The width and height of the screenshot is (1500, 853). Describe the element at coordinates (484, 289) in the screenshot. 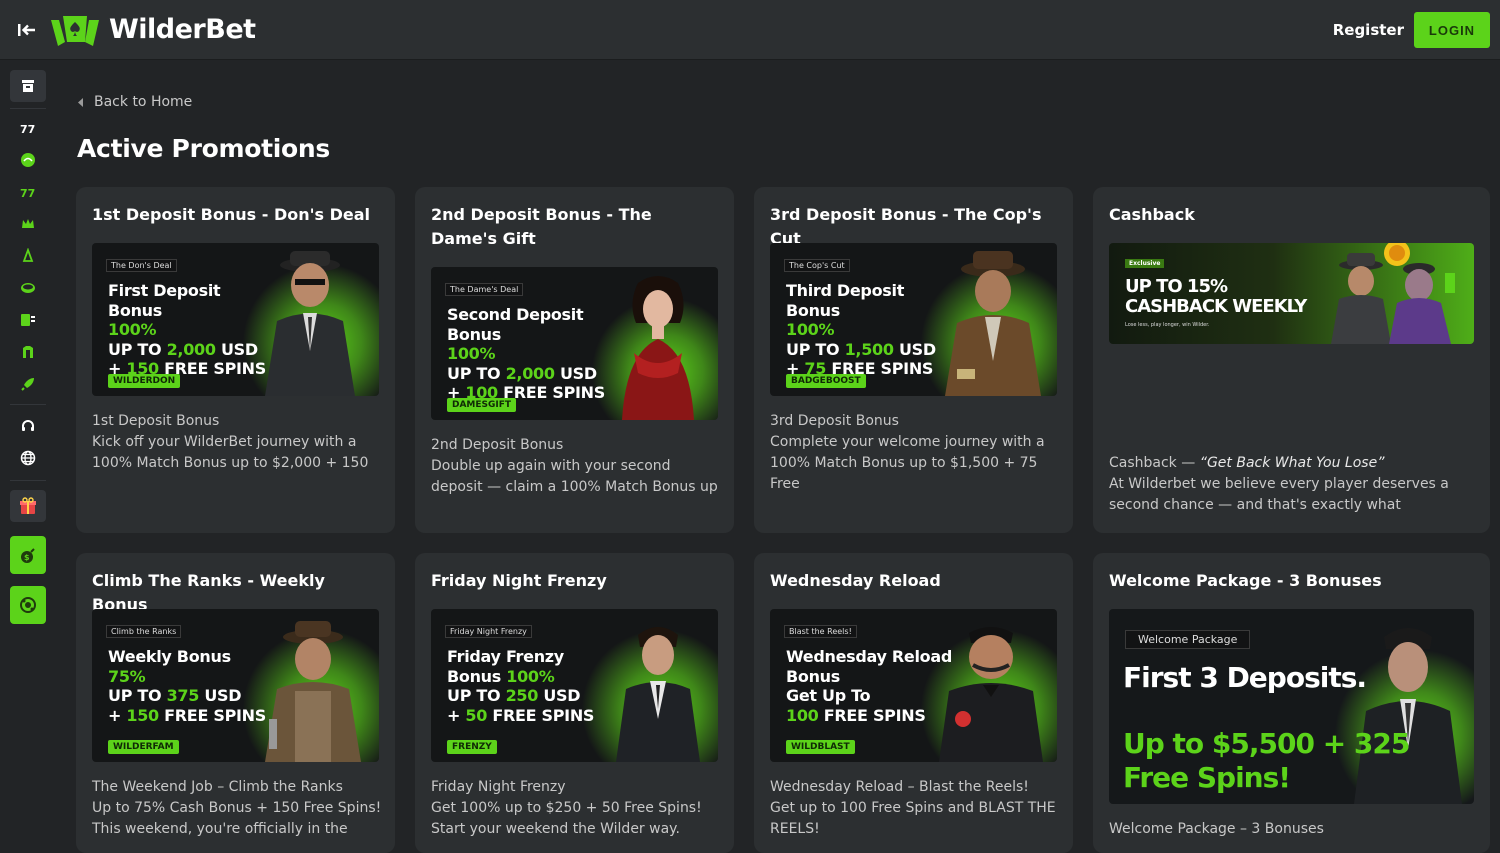

I see `banner-tag: The Dame's Deal` at that location.